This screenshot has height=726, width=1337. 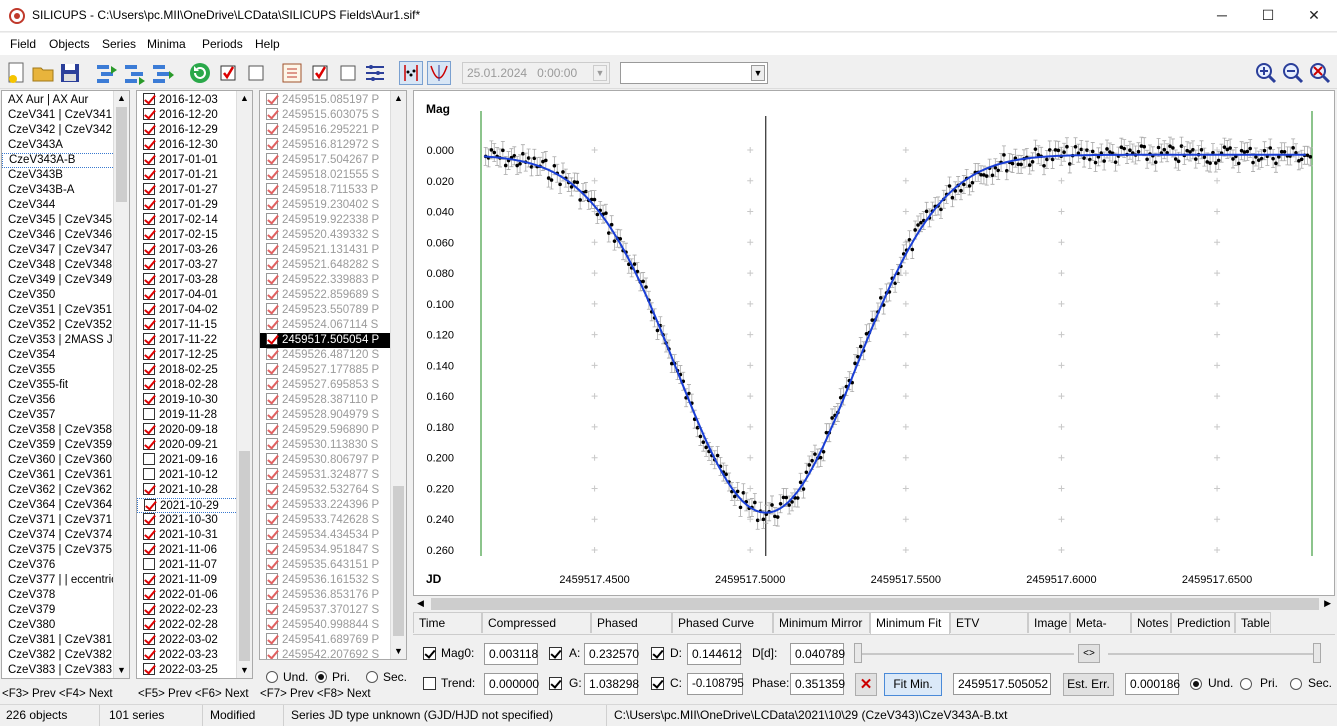 What do you see at coordinates (194, 160) in the screenshot?
I see `series-list-item: 2017-01-01` at bounding box center [194, 160].